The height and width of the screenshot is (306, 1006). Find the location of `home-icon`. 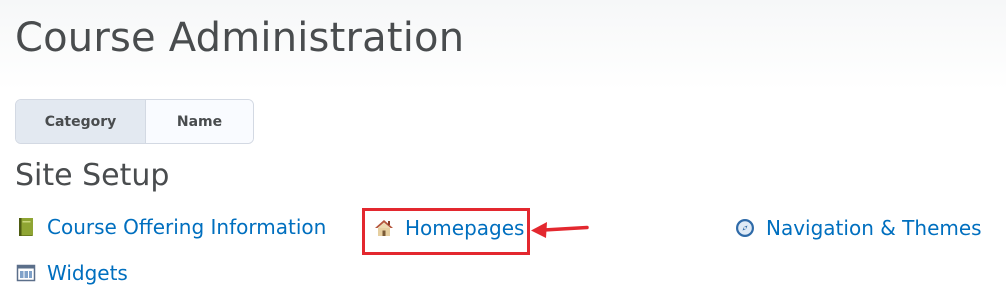

home-icon is located at coordinates (384, 228).